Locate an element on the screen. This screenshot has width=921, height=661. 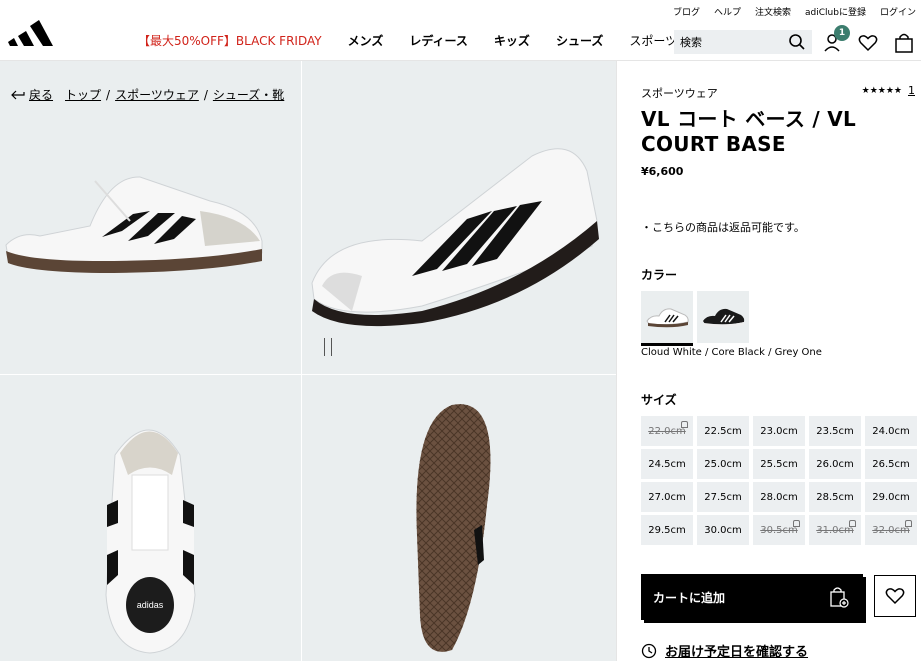
util-link-blog: ブログ is located at coordinates (686, 11).